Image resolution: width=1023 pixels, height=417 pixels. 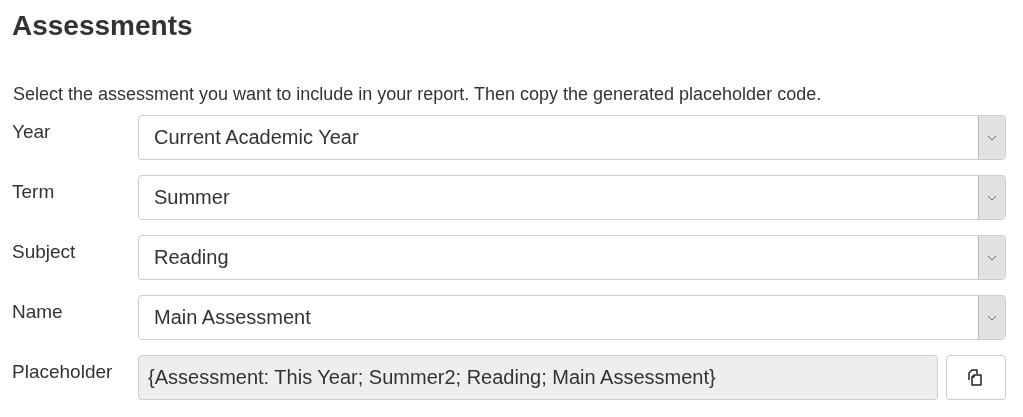 I want to click on placeholder-field: {Assessment: This Year; Summer2; Reading; Main Assessment}, so click(x=538, y=377).